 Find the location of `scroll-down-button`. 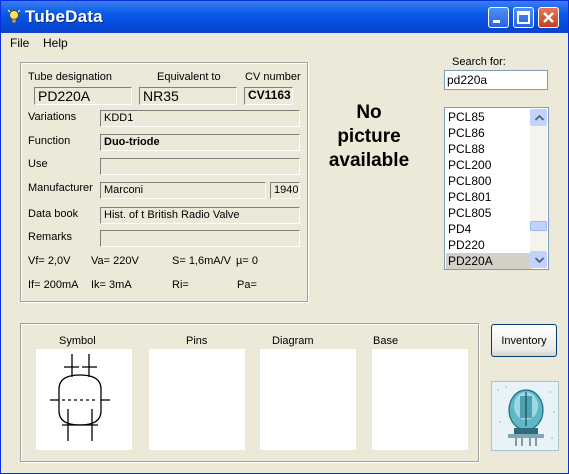

scroll-down-button is located at coordinates (538, 259).